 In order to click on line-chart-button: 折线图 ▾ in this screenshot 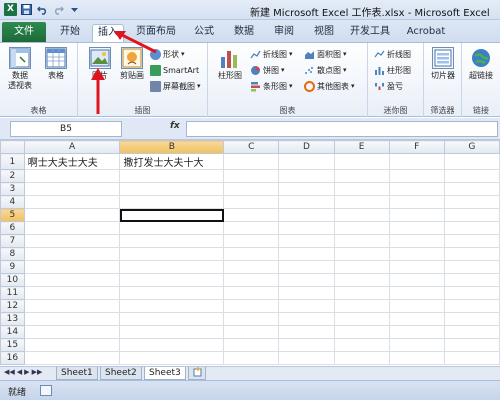, I will do `click(271, 54)`.